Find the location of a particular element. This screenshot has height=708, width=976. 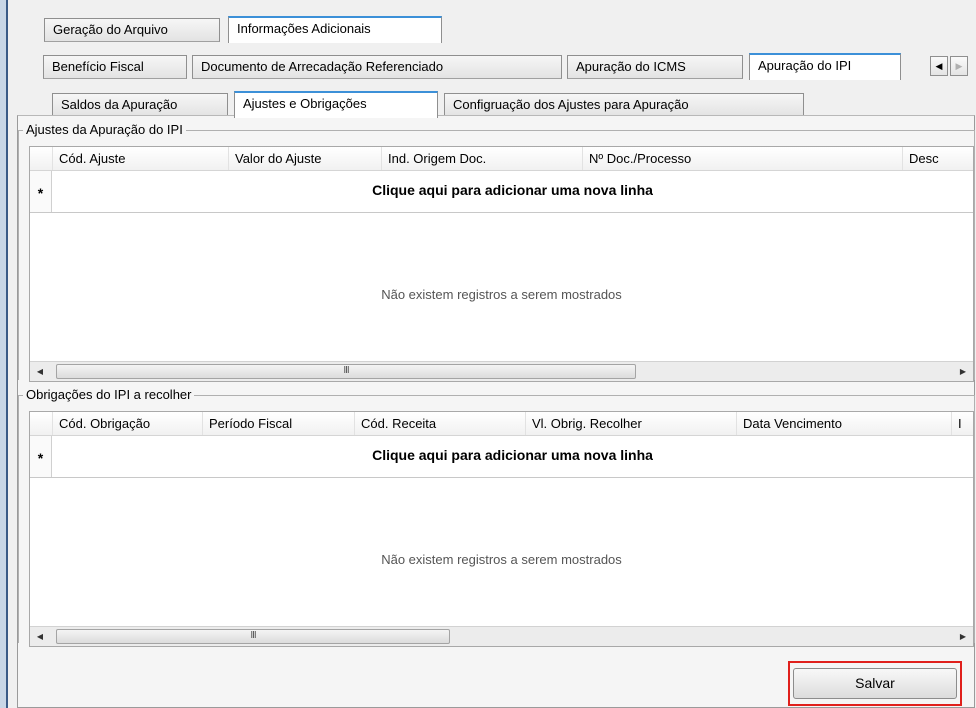

tab-scroll-right-button: ▶ is located at coordinates (959, 66).